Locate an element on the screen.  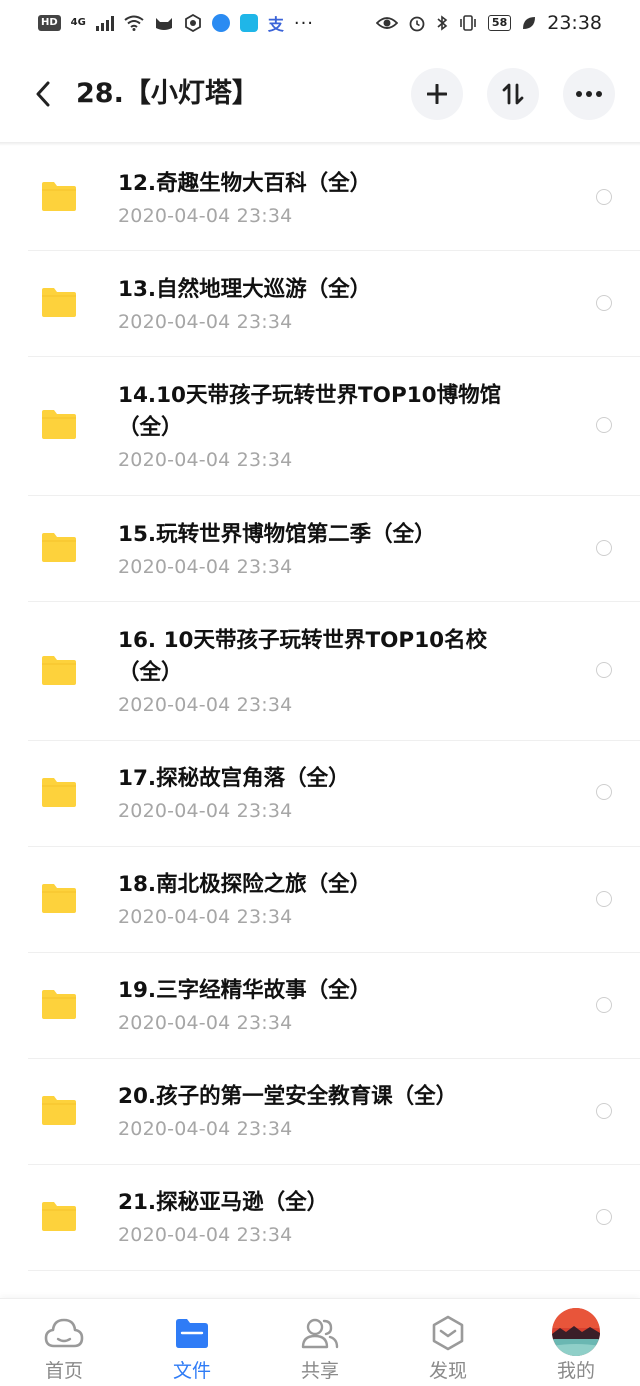
list-item: 13.自然地理大巡游（全） 2020-04-04 23:34 is located at coordinates (320, 304).